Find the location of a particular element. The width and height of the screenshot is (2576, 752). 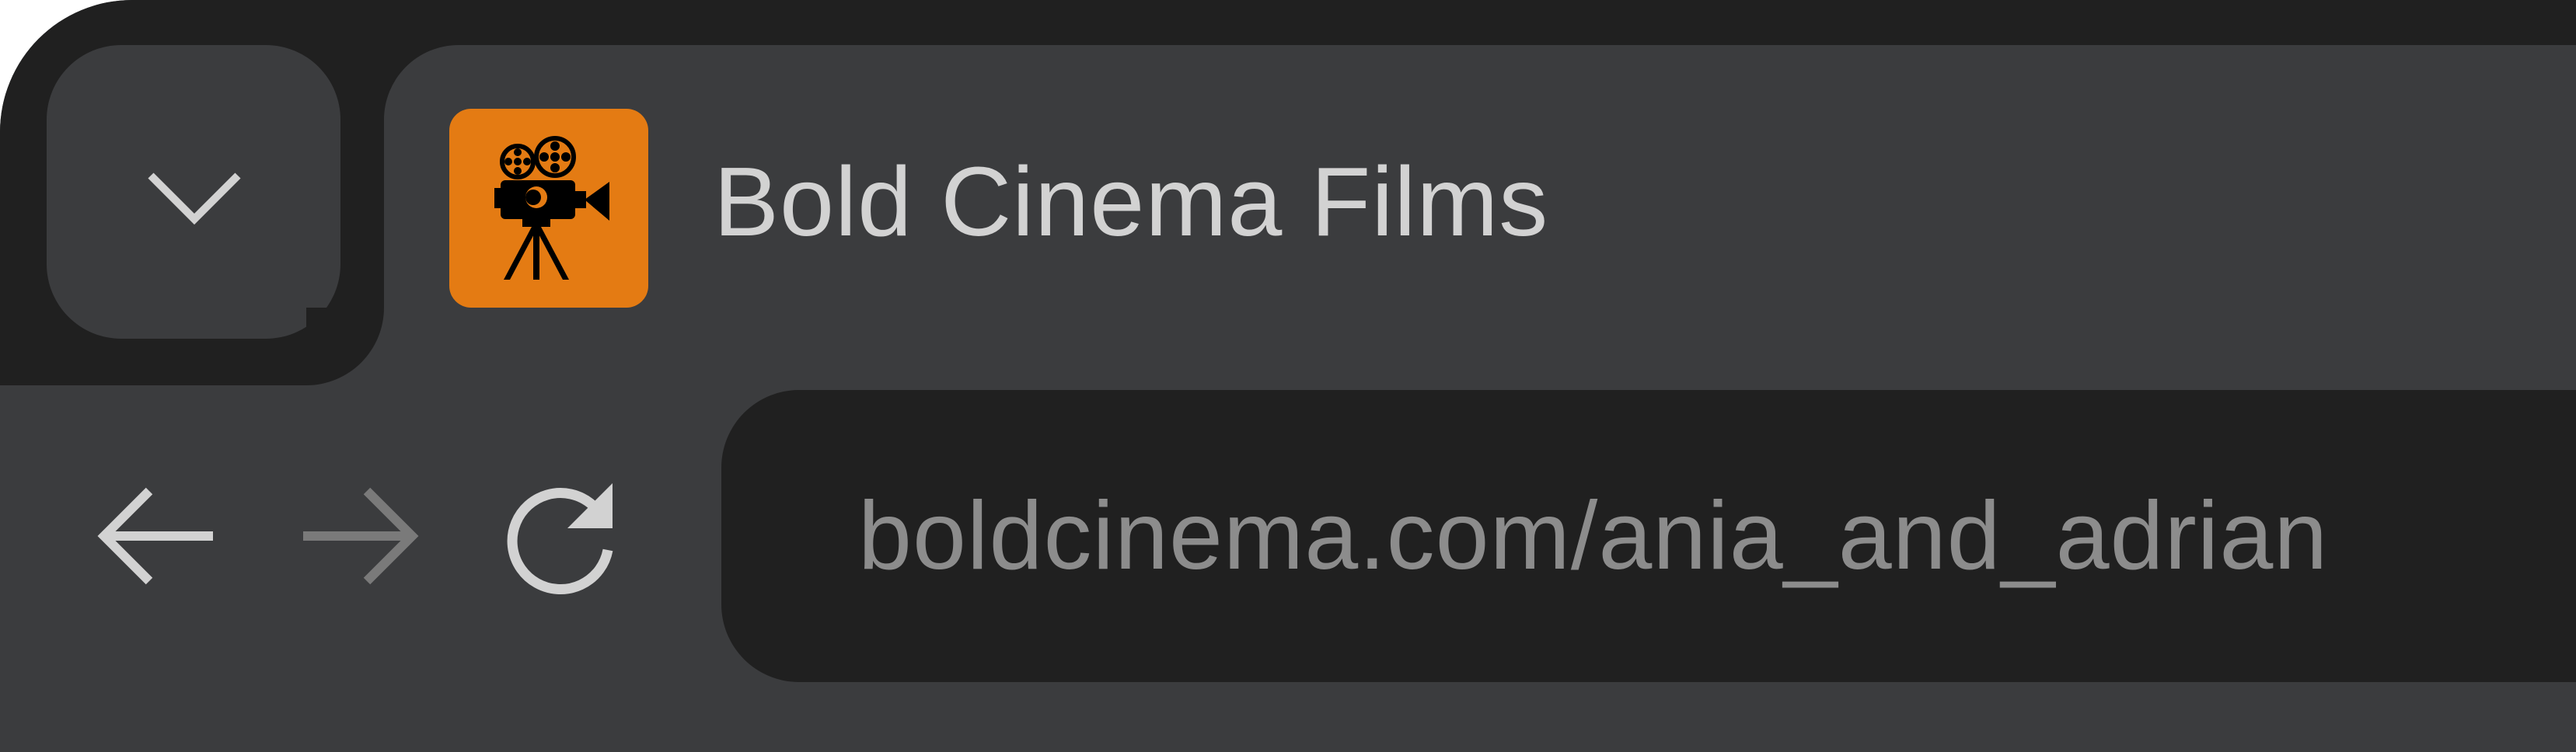

tab-list-button is located at coordinates (194, 192).